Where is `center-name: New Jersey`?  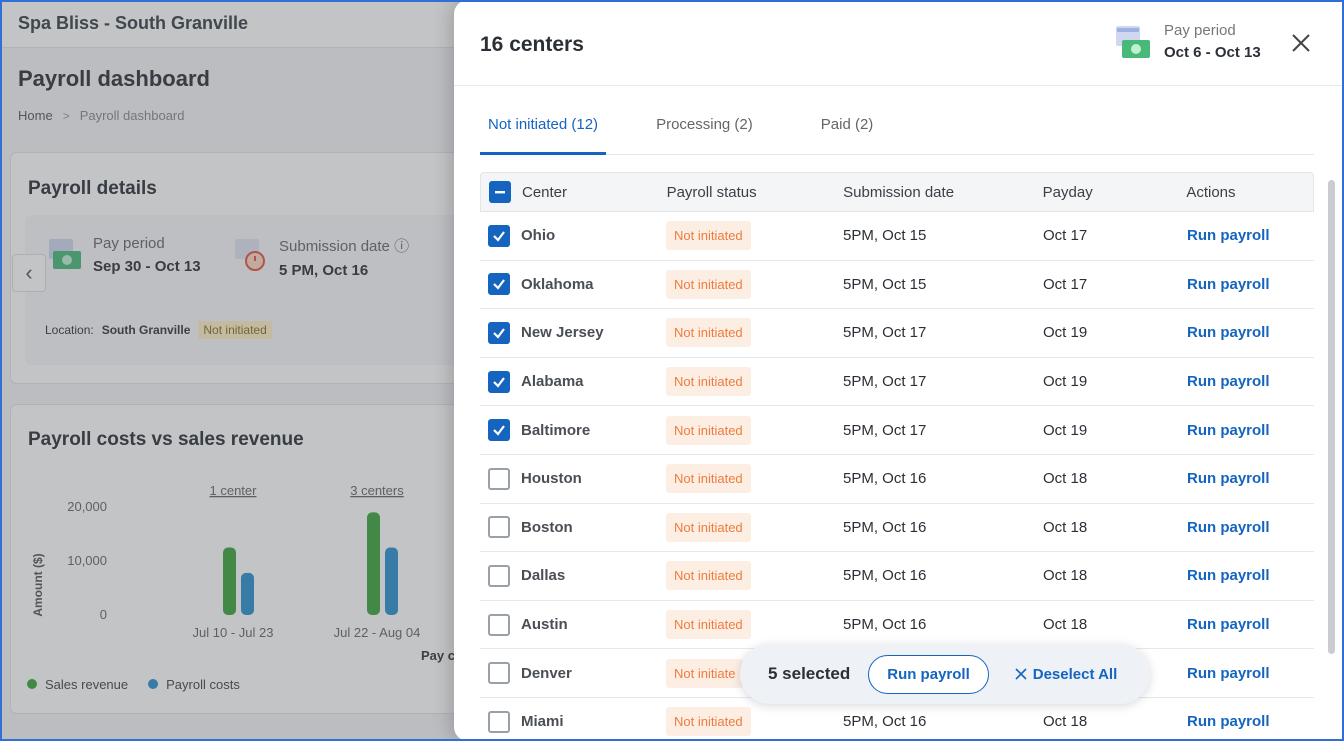 center-name: New Jersey is located at coordinates (562, 333).